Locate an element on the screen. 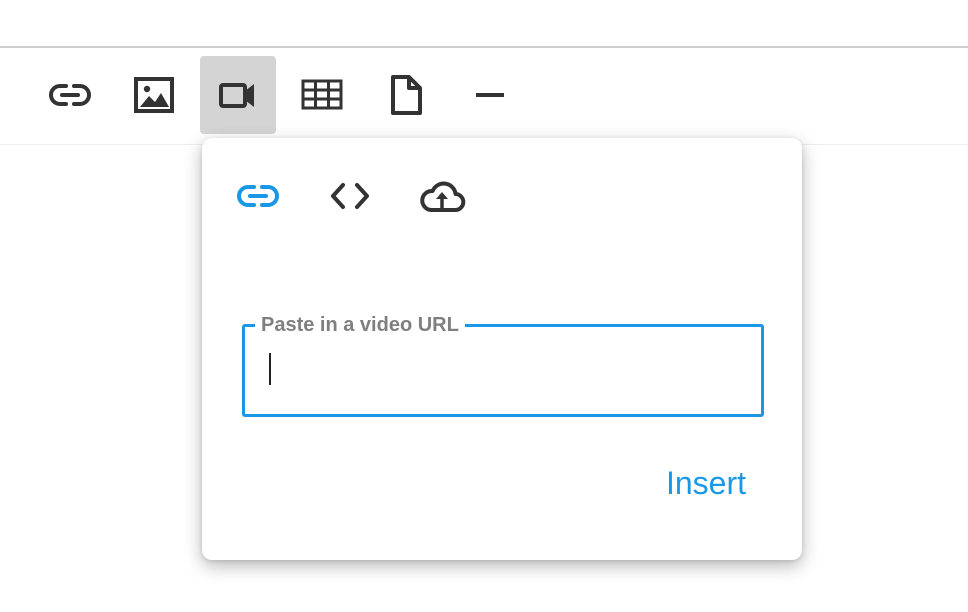 The height and width of the screenshot is (612, 968). insert-file-button is located at coordinates (406, 95).